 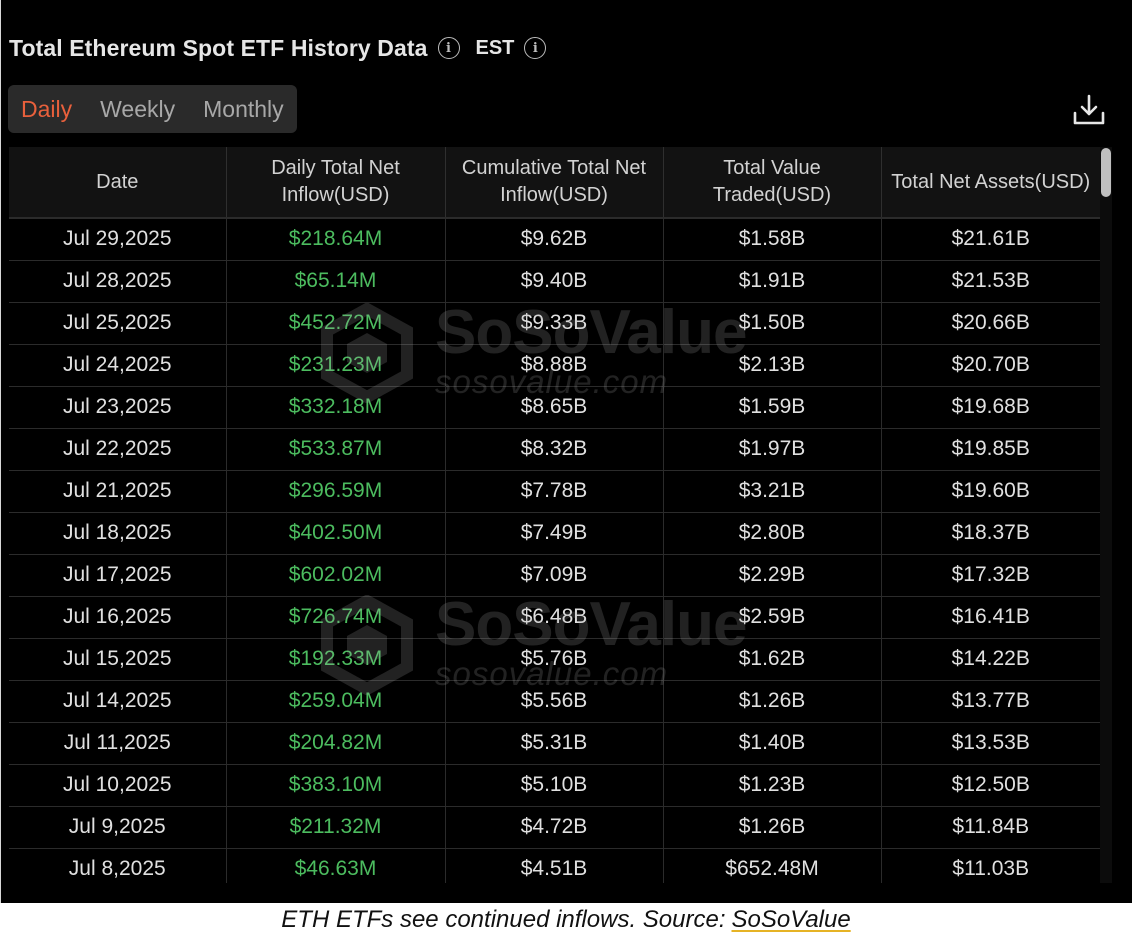 What do you see at coordinates (117, 826) in the screenshot?
I see `cell-date: Jul 9,2025` at bounding box center [117, 826].